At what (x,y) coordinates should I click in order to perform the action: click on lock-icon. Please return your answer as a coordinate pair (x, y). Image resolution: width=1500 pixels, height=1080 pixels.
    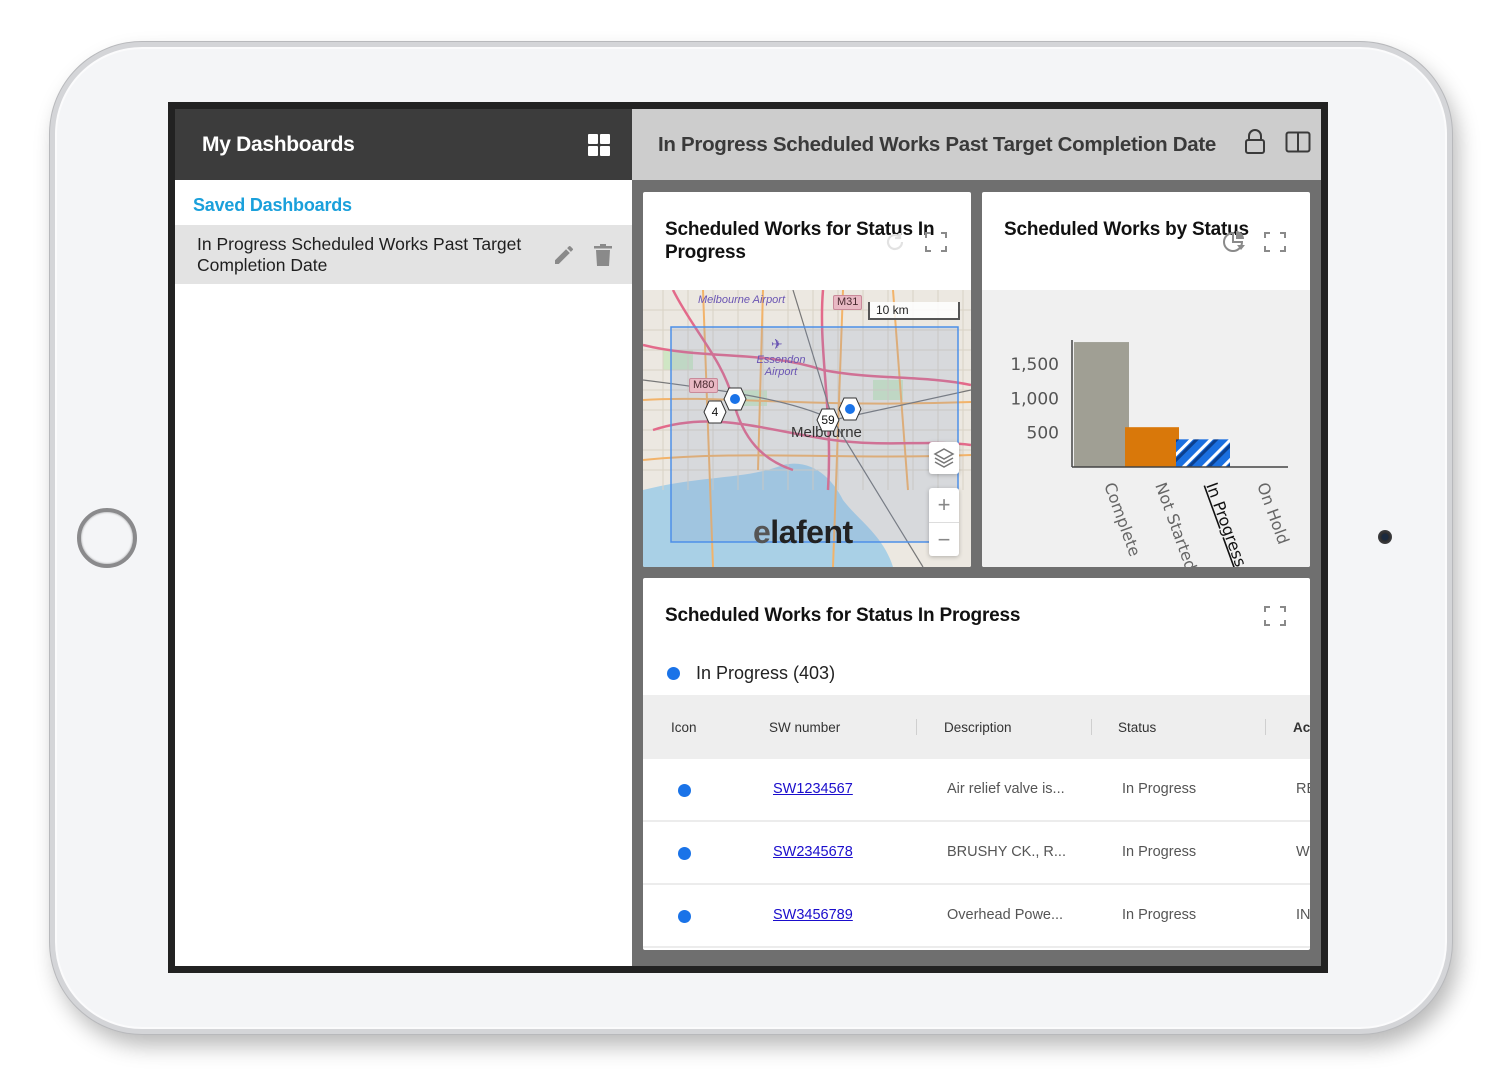
    Looking at the image, I should click on (1255, 144).